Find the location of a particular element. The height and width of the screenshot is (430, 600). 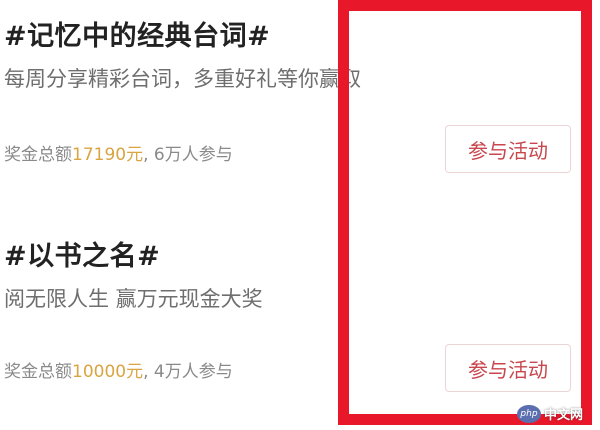

activity-title: #以书之名# is located at coordinates (82, 253).